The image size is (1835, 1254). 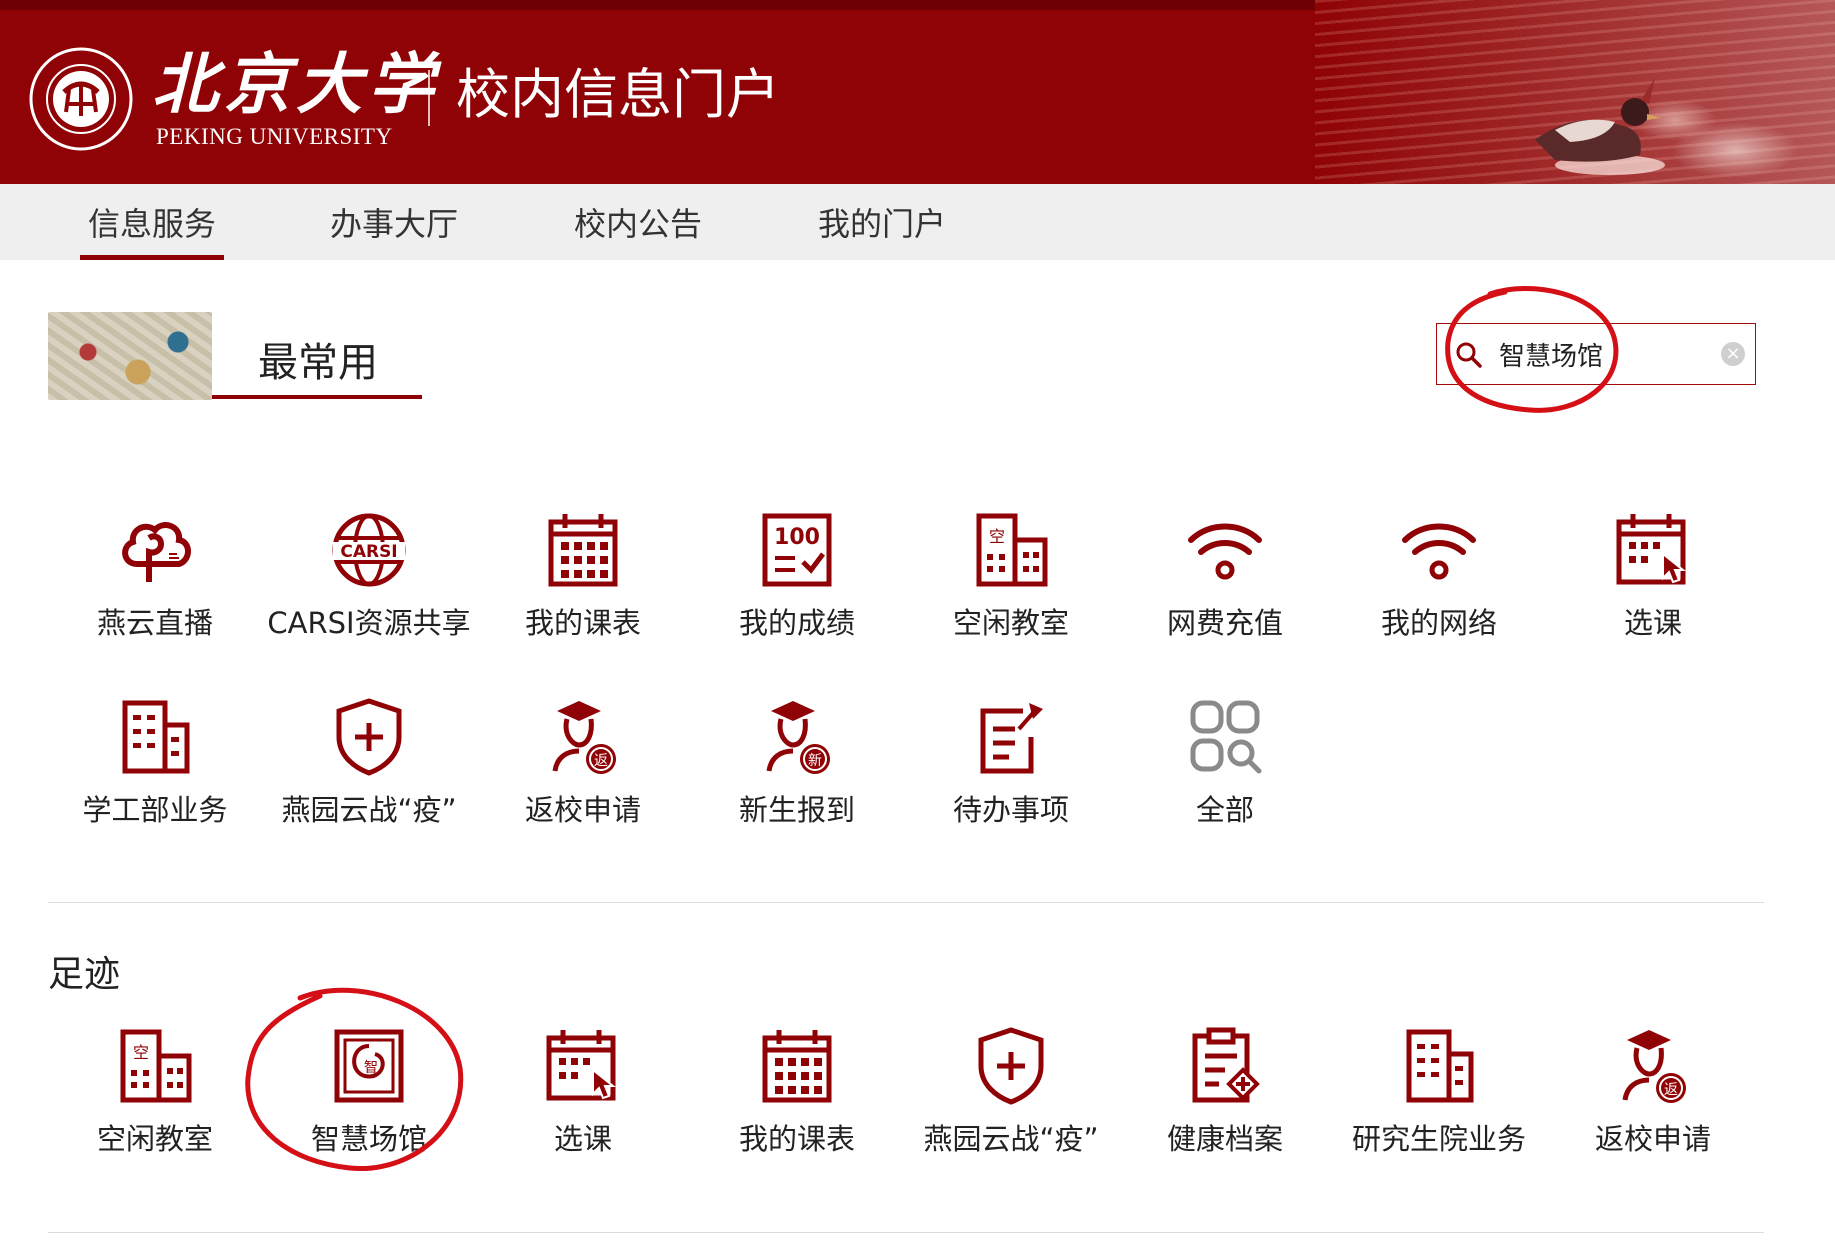 I want to click on app-label: 我的网络, so click(x=1438, y=623).